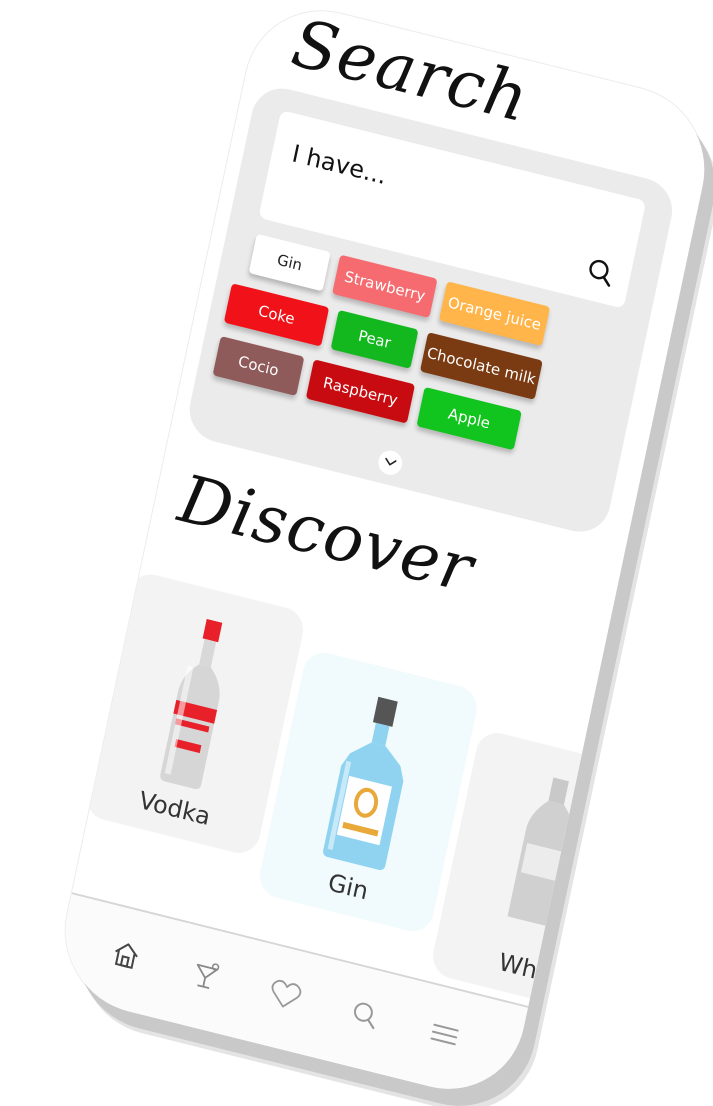  Describe the element at coordinates (374, 339) in the screenshot. I see `chip-pear: Pear` at that location.